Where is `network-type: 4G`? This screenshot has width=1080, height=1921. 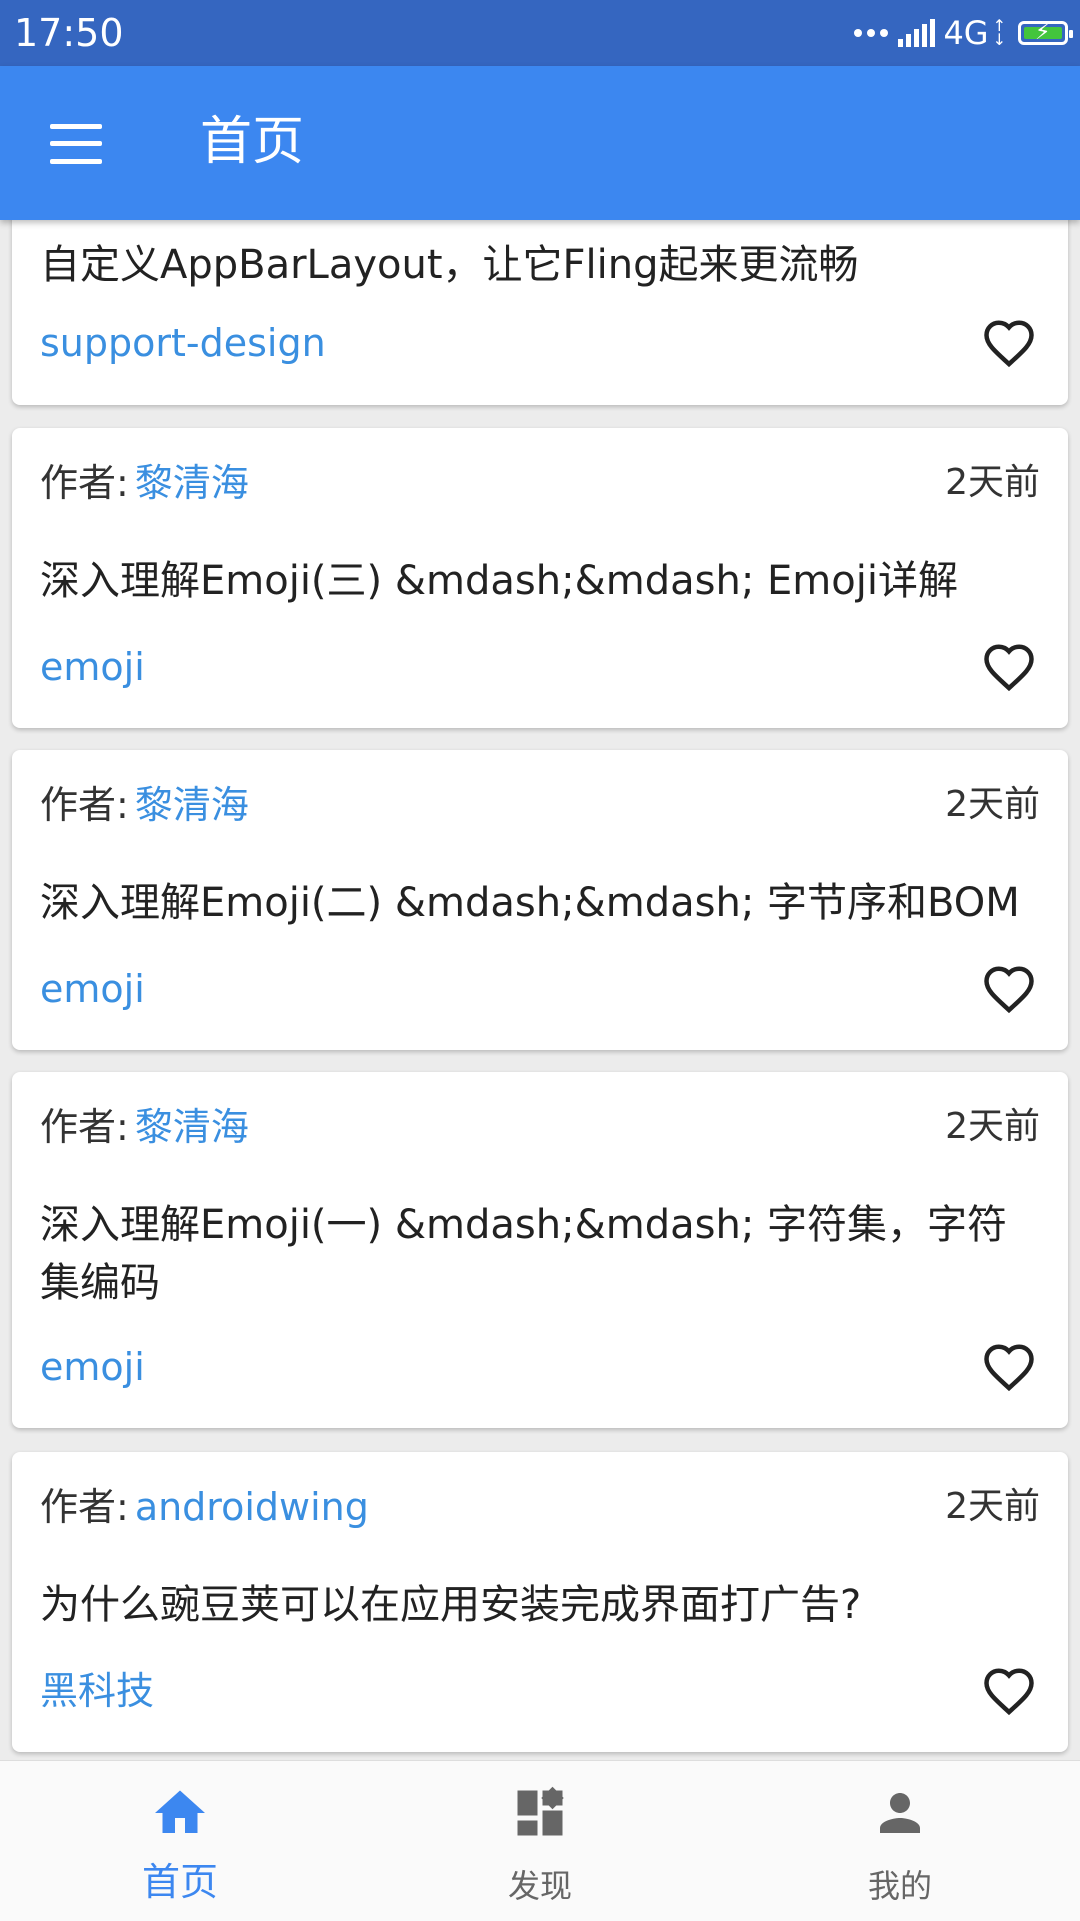
network-type: 4G is located at coordinates (966, 33).